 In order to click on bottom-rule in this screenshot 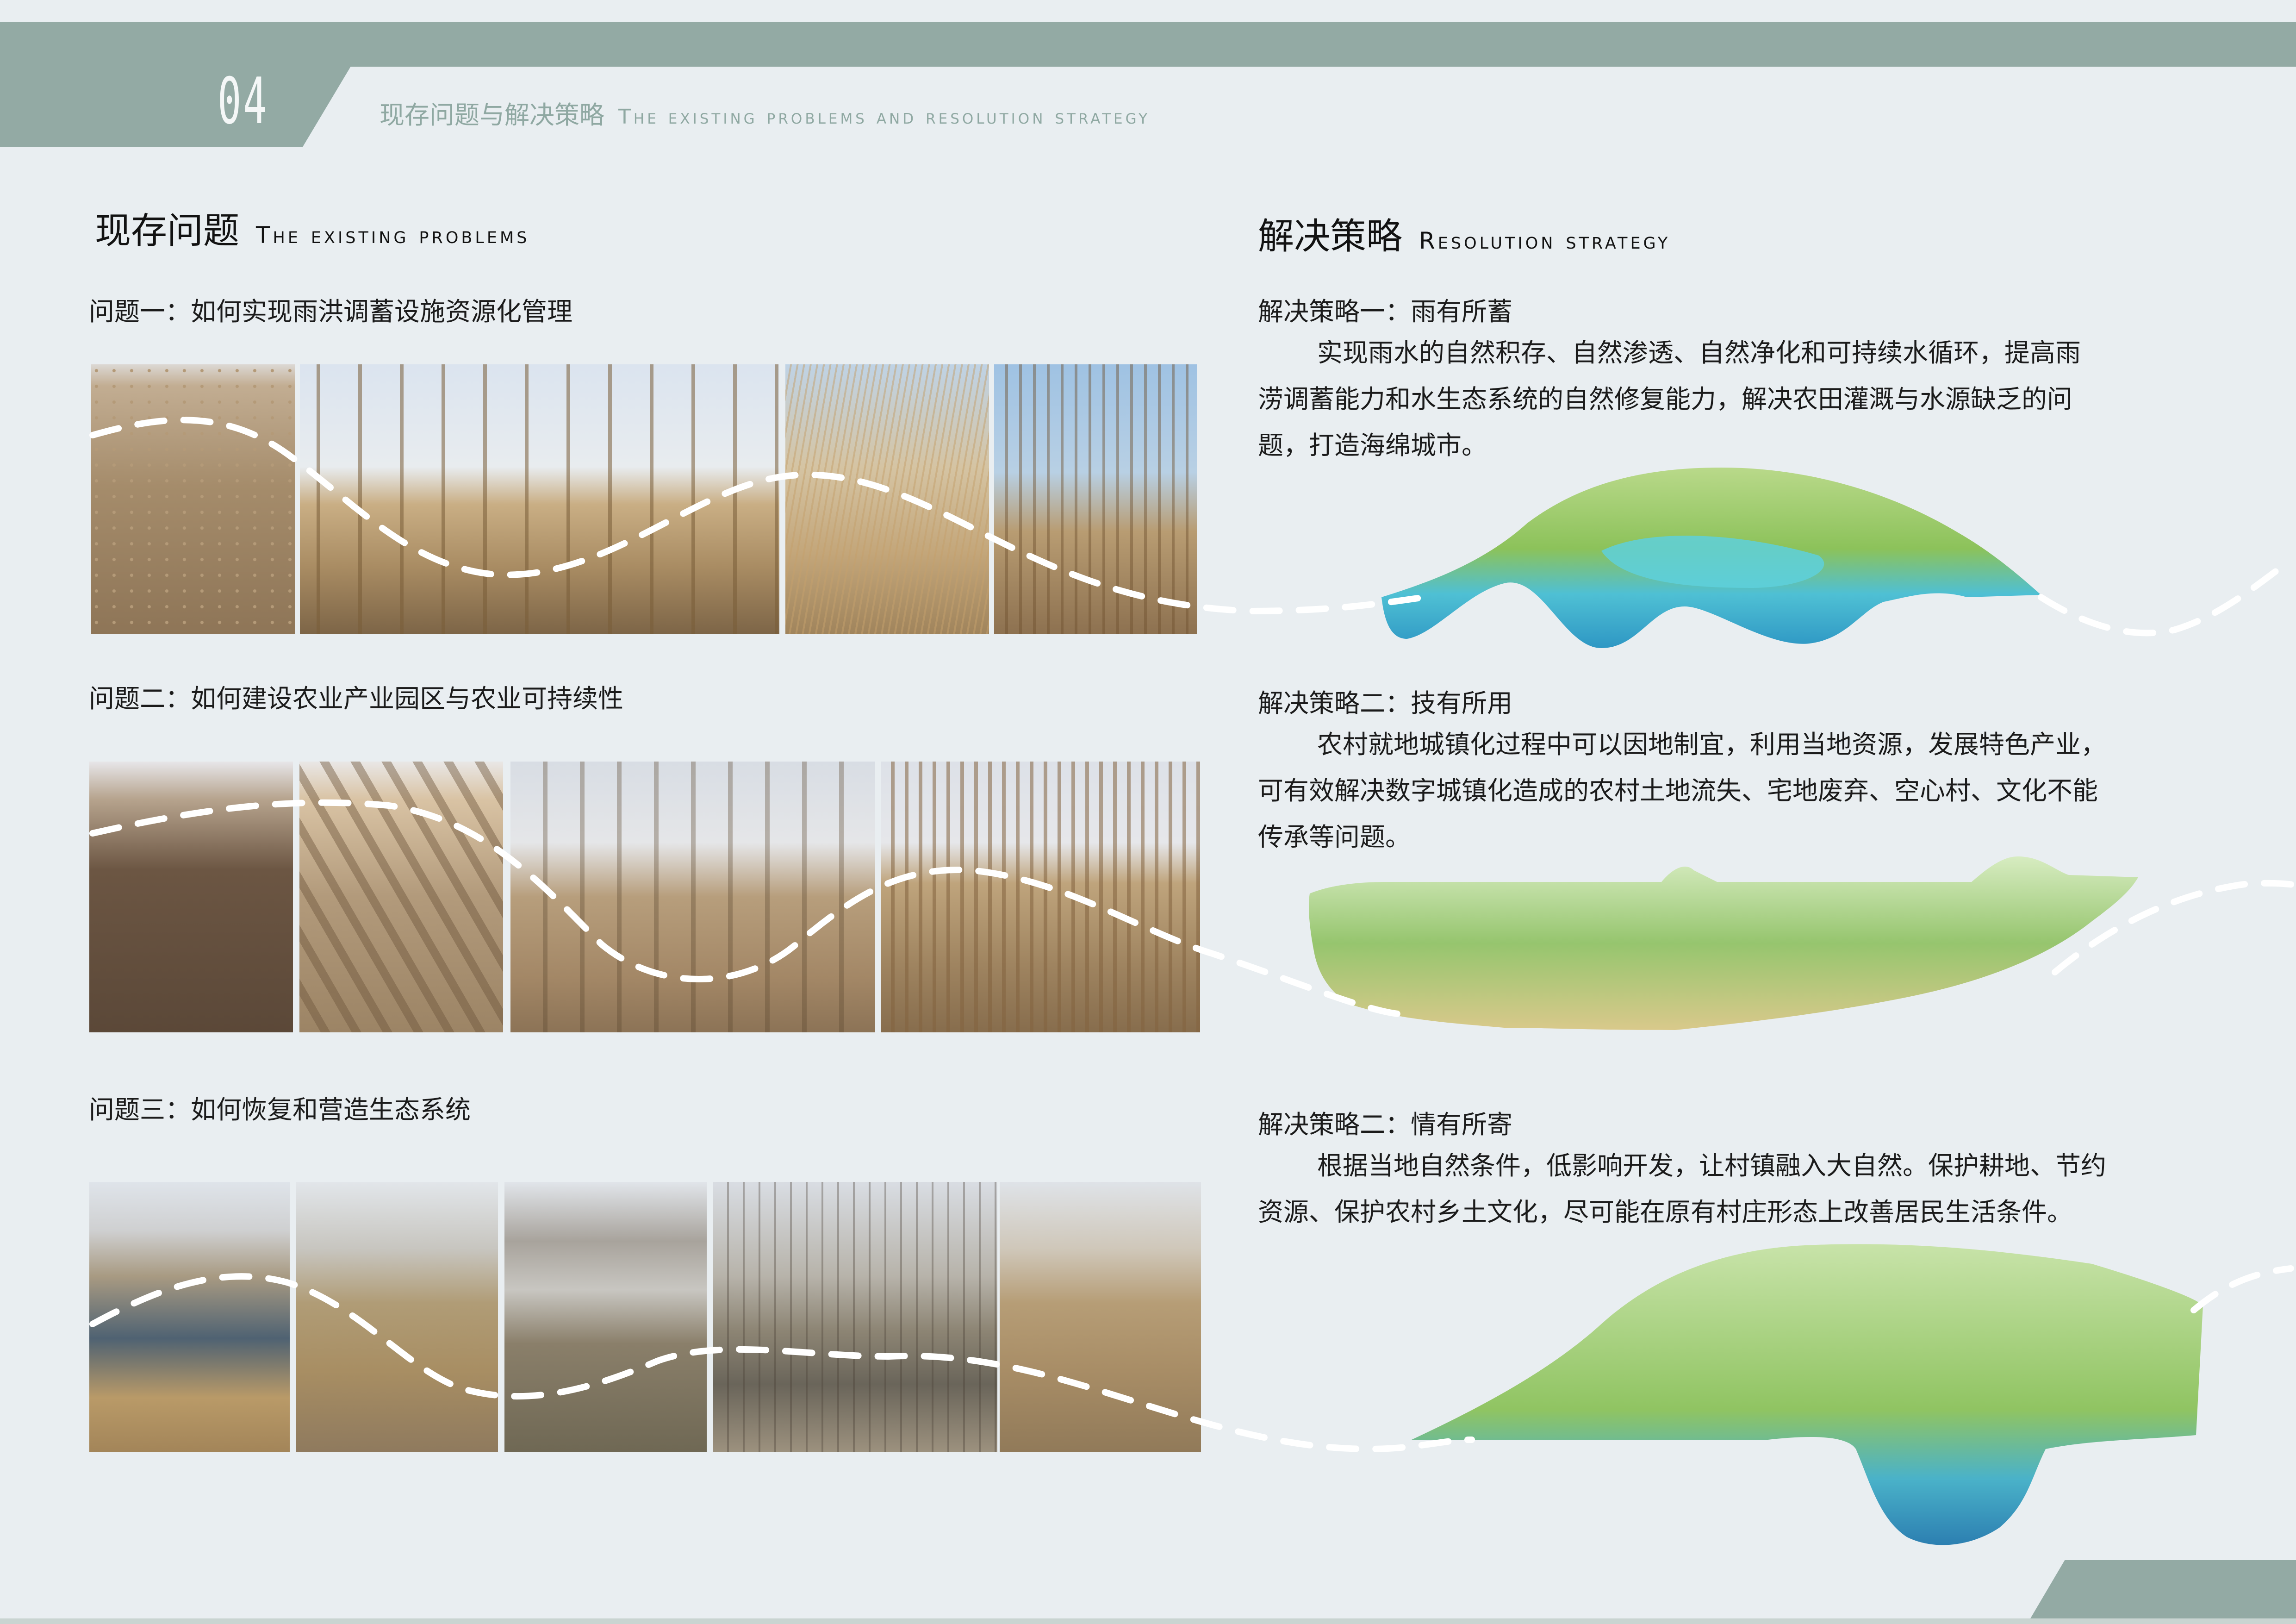, I will do `click(1148, 1621)`.